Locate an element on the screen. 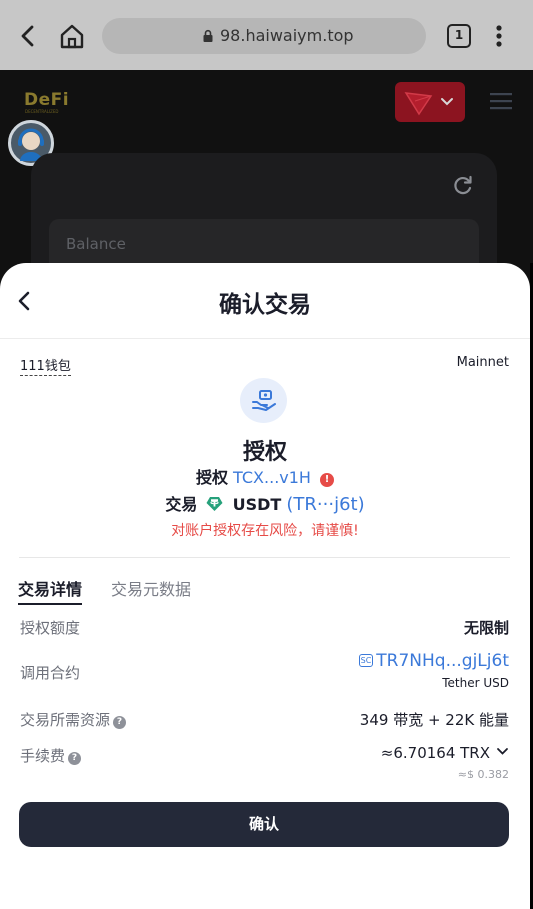  hand-money-icon is located at coordinates (264, 400).